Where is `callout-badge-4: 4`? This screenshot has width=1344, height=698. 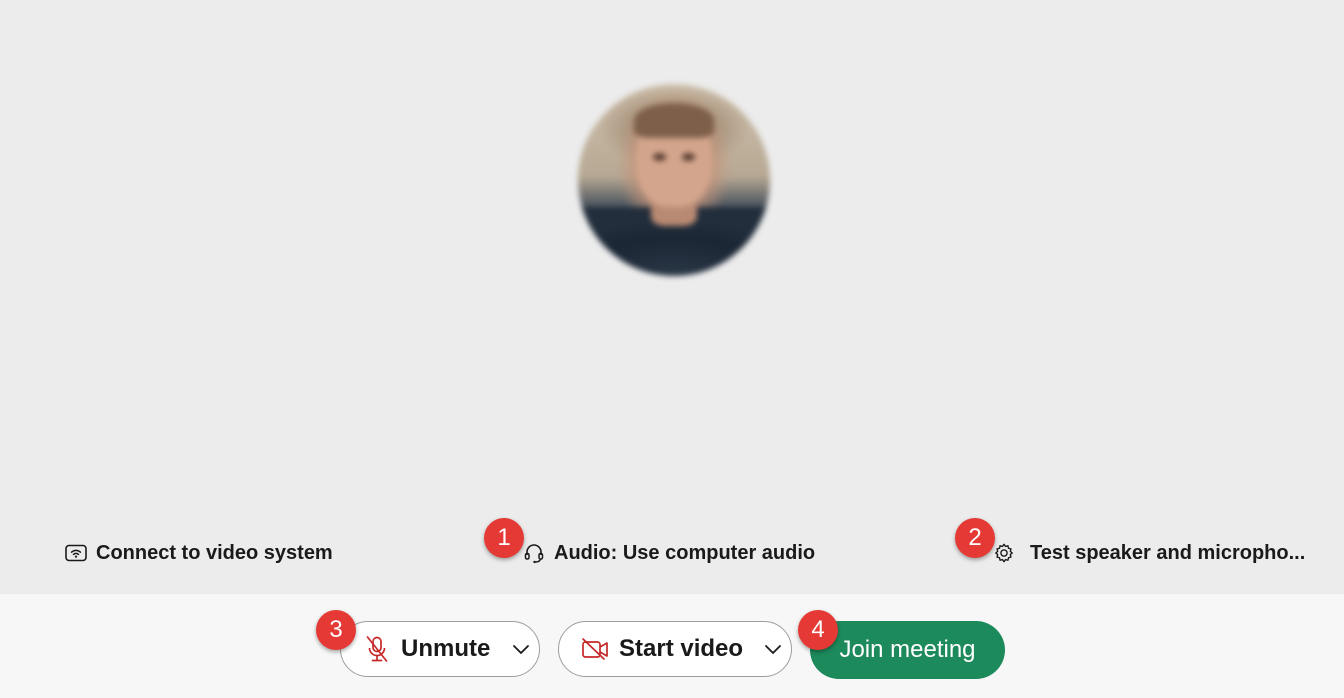 callout-badge-4: 4 is located at coordinates (818, 630).